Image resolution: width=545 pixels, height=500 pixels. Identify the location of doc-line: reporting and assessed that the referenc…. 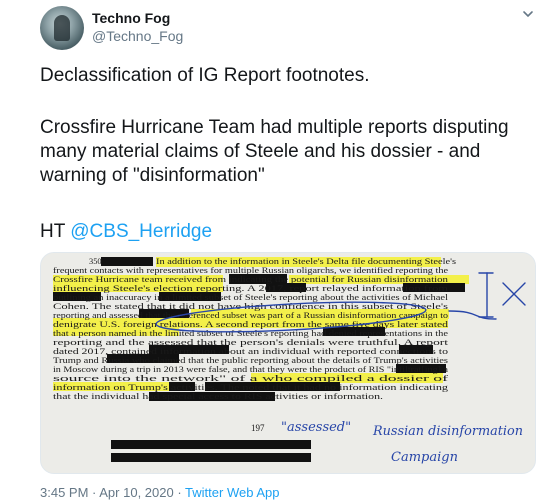
(250, 315).